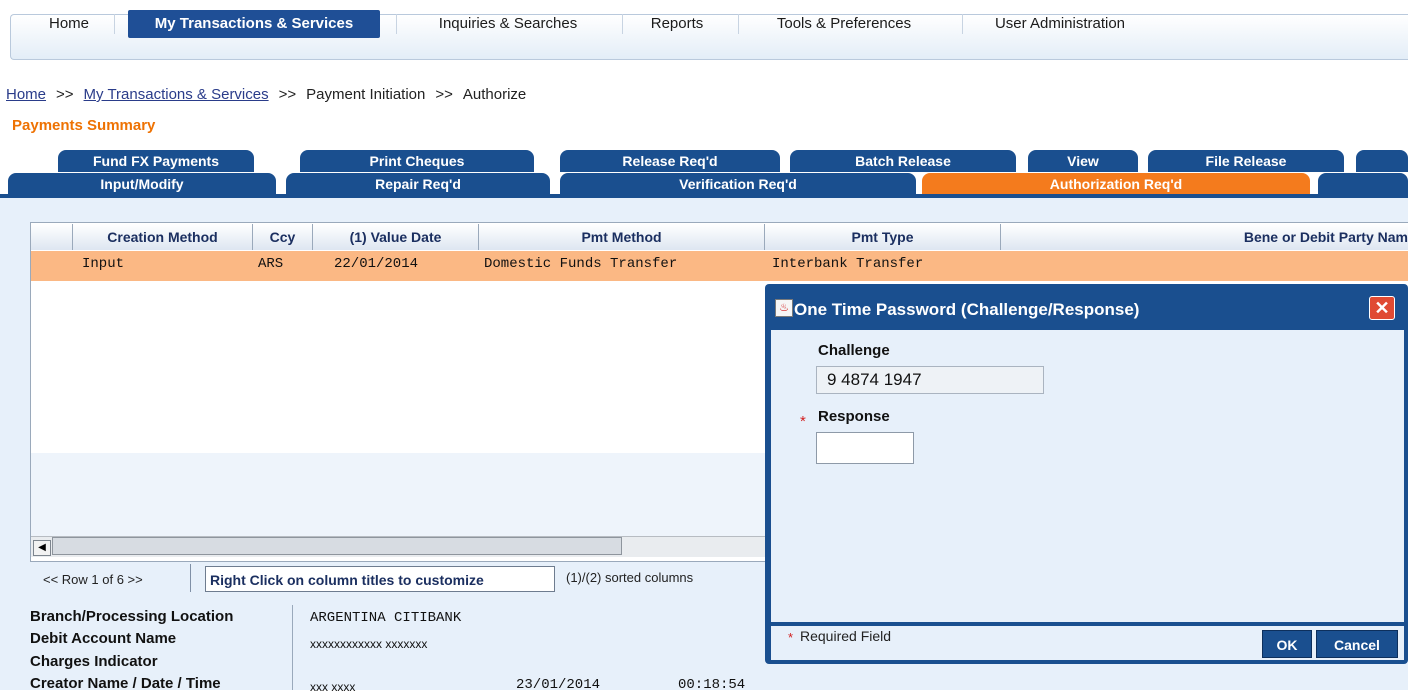  Describe the element at coordinates (1382, 161) in the screenshot. I see `tab-more` at that location.